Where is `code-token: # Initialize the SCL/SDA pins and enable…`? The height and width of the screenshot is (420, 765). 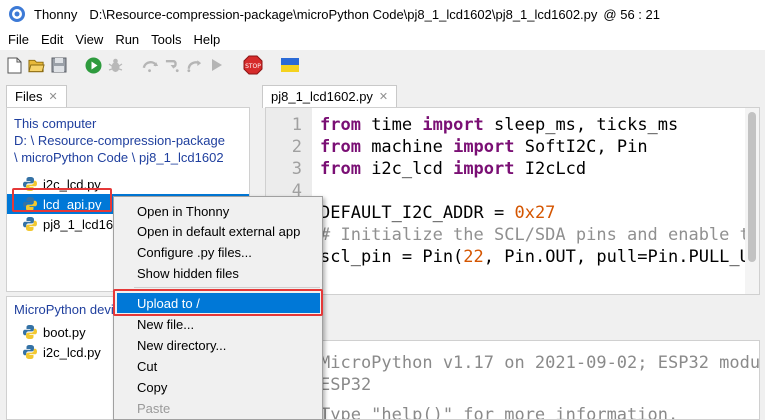 code-token: # Initialize the SCL/SDA pins and enable… is located at coordinates (535, 235).